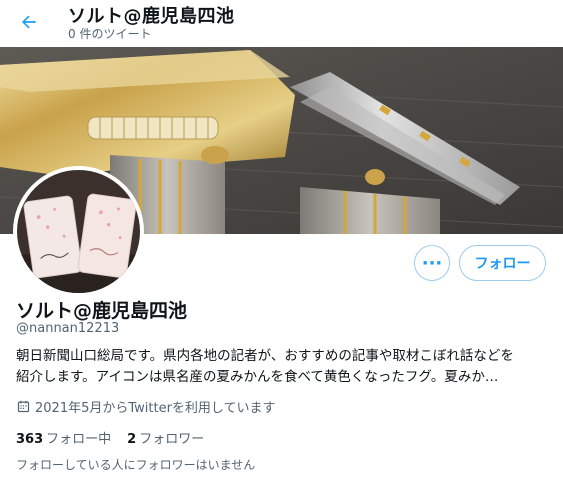 The width and height of the screenshot is (563, 485). I want to click on back-button, so click(29, 22).